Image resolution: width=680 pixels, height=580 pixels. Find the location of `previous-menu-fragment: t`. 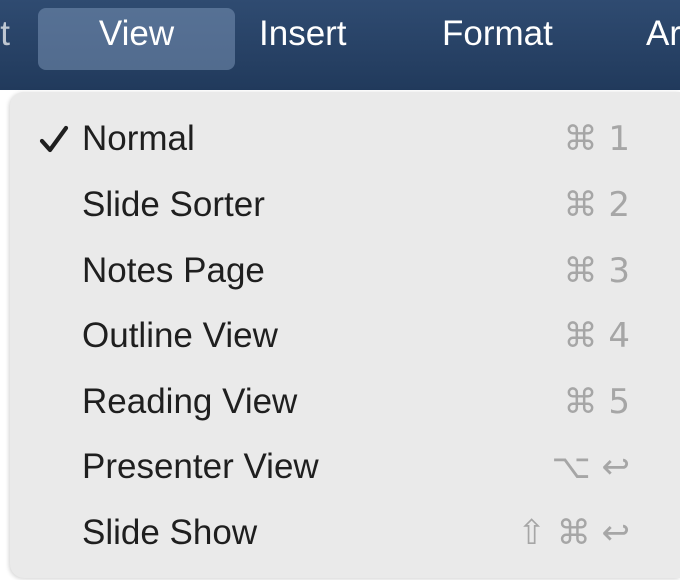

previous-menu-fragment: t is located at coordinates (5, 39).